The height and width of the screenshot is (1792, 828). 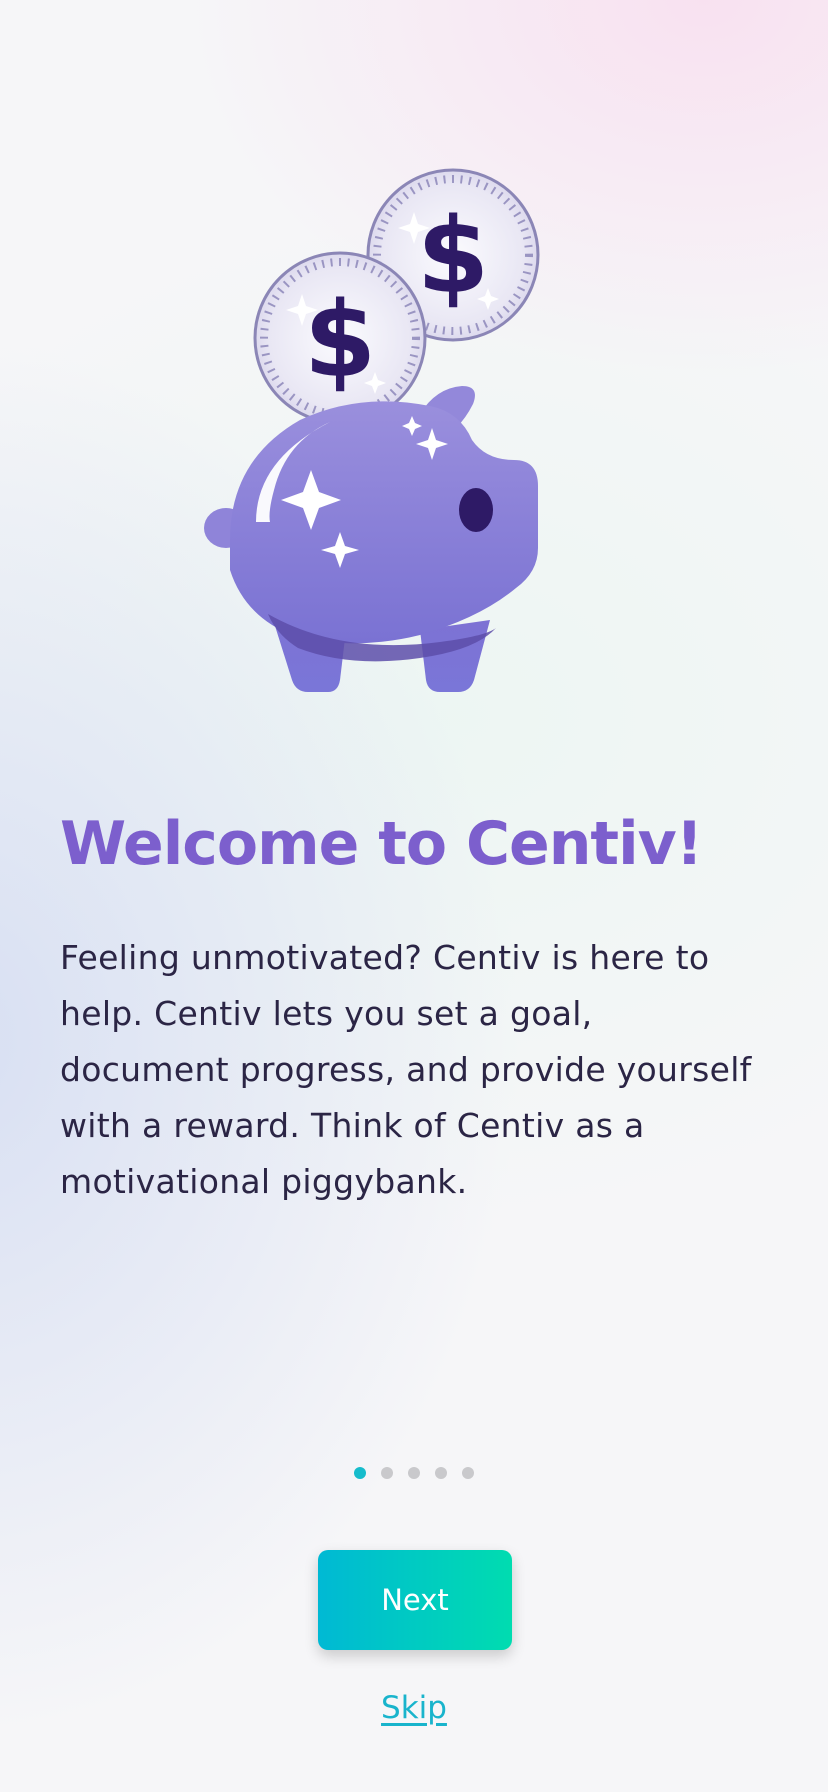 What do you see at coordinates (414, 1708) in the screenshot?
I see `skip-link: Skip` at bounding box center [414, 1708].